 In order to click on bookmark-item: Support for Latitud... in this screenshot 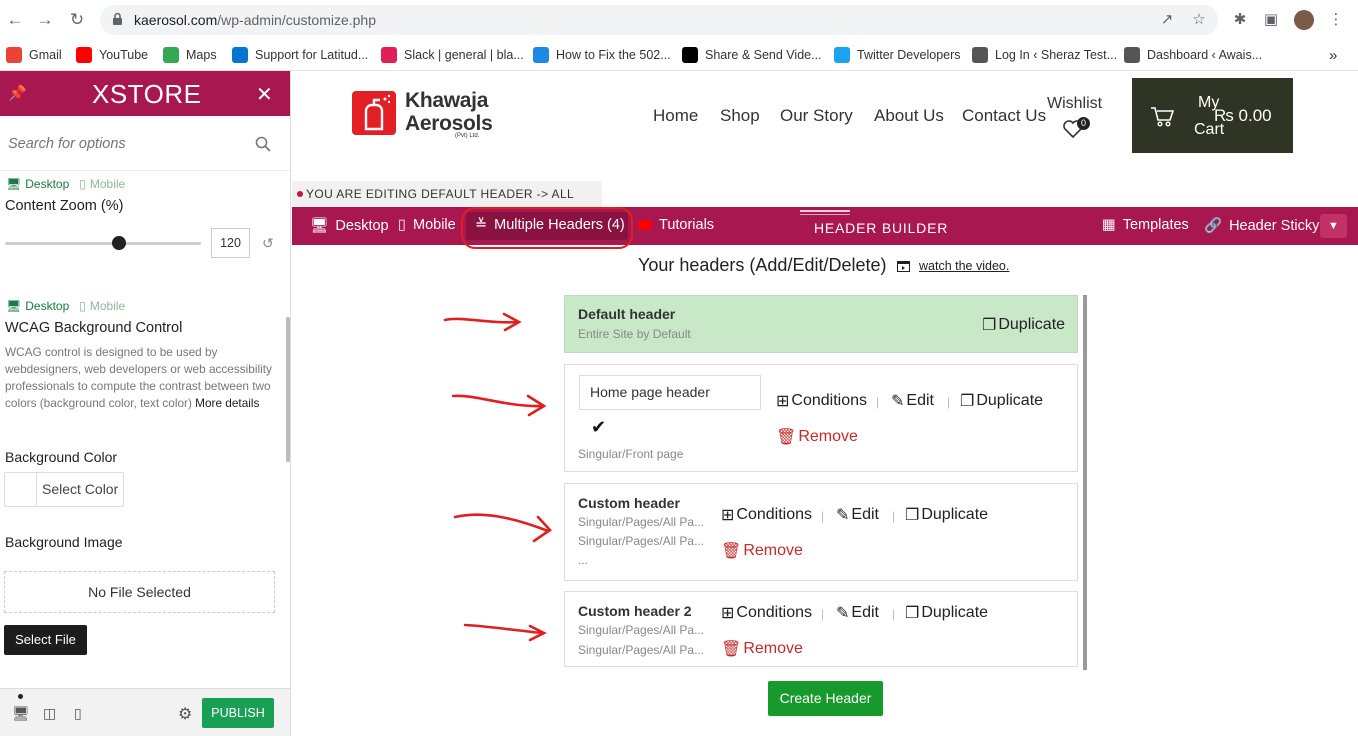, I will do `click(300, 55)`.